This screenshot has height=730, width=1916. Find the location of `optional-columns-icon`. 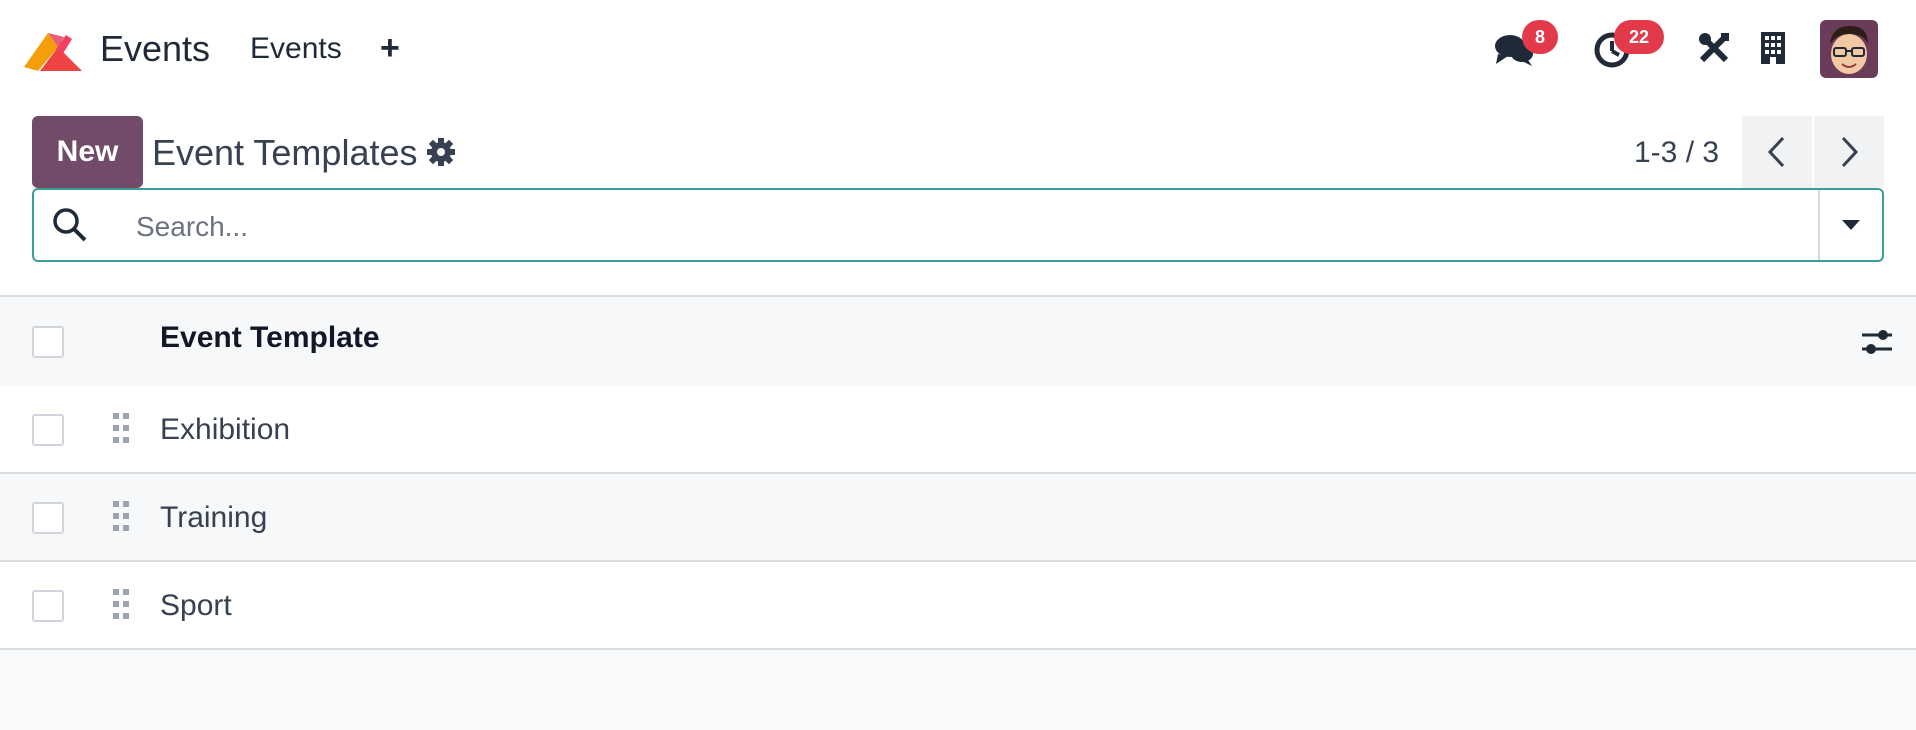

optional-columns-icon is located at coordinates (1877, 342).